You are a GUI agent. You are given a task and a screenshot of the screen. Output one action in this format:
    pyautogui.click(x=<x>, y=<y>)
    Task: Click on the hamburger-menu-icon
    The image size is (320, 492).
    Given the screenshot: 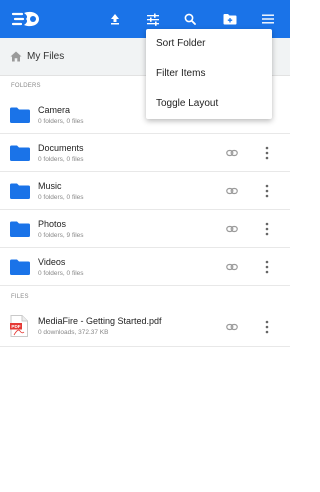 What is the action you would take?
    pyautogui.click(x=268, y=19)
    